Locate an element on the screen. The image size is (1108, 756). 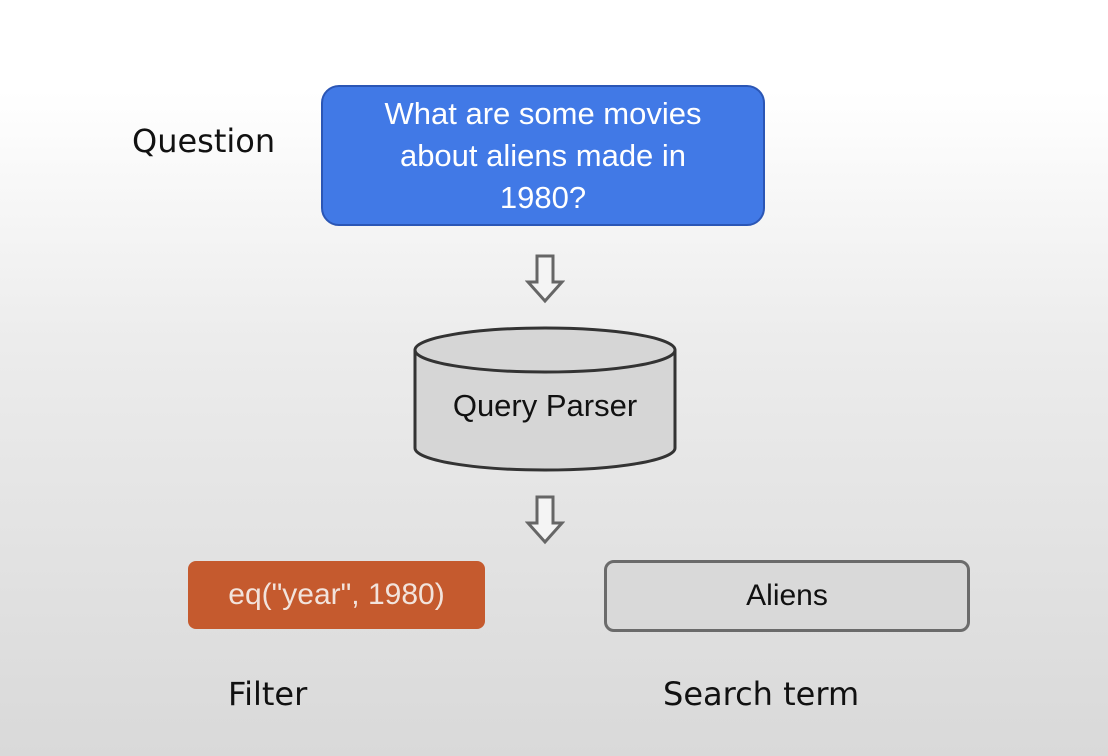
filter-expression-box: eq("year", 1980) is located at coordinates (336, 595).